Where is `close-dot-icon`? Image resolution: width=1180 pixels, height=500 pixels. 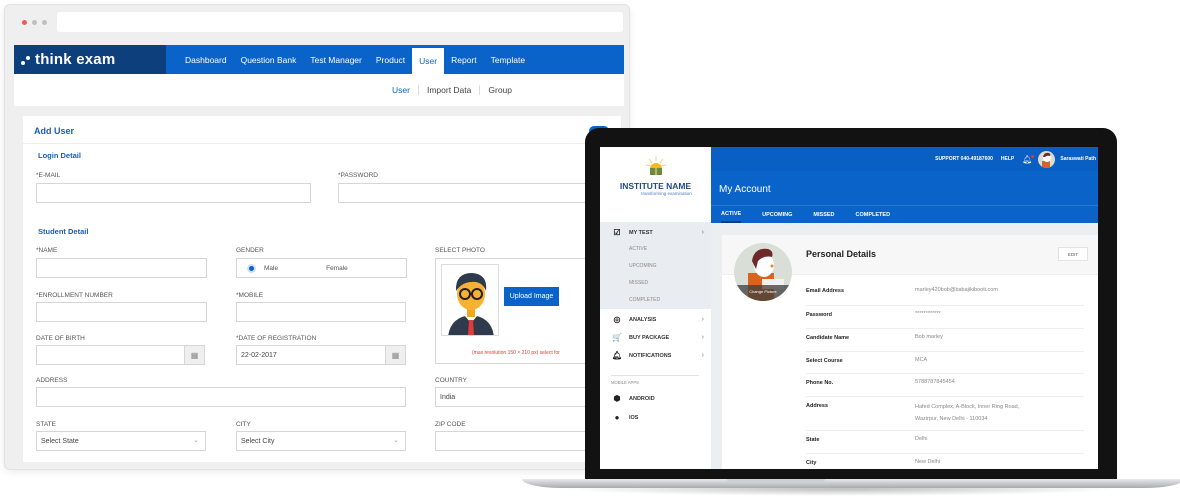
close-dot-icon is located at coordinates (24, 22).